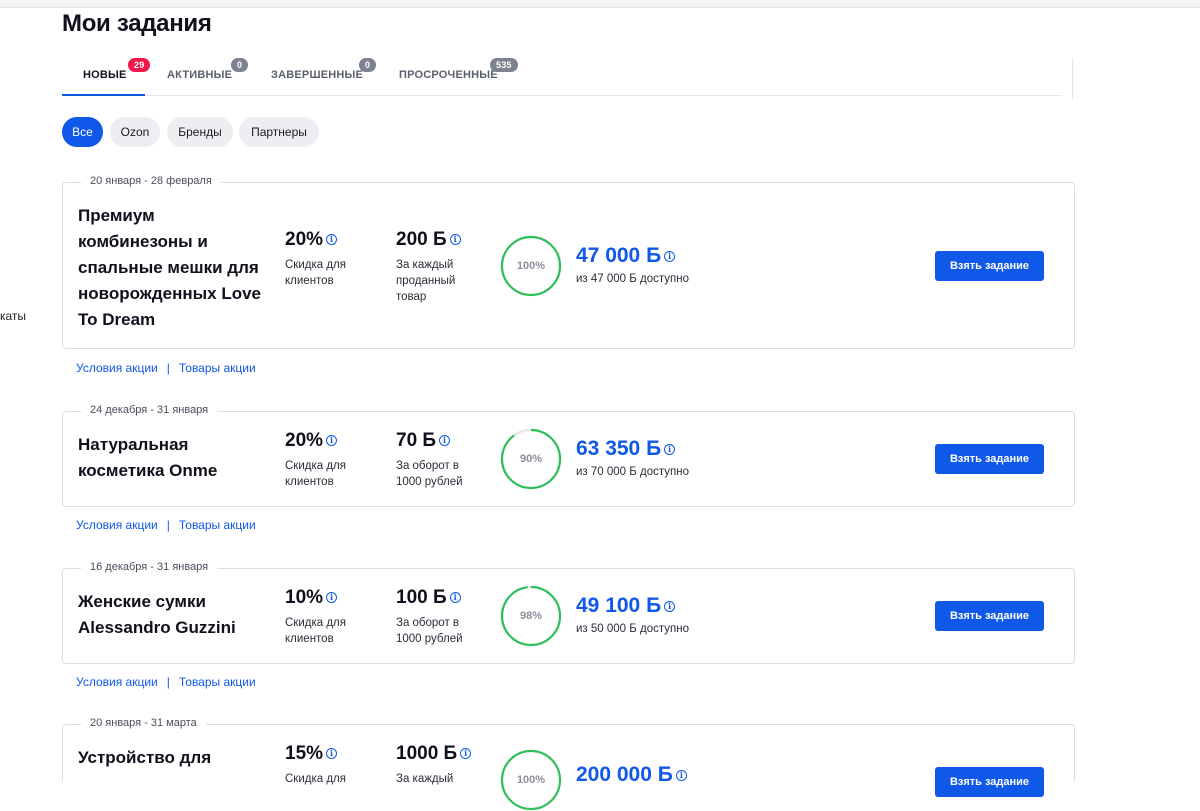  What do you see at coordinates (139, 65) in the screenshot?
I see `tab-count-badge: 29` at bounding box center [139, 65].